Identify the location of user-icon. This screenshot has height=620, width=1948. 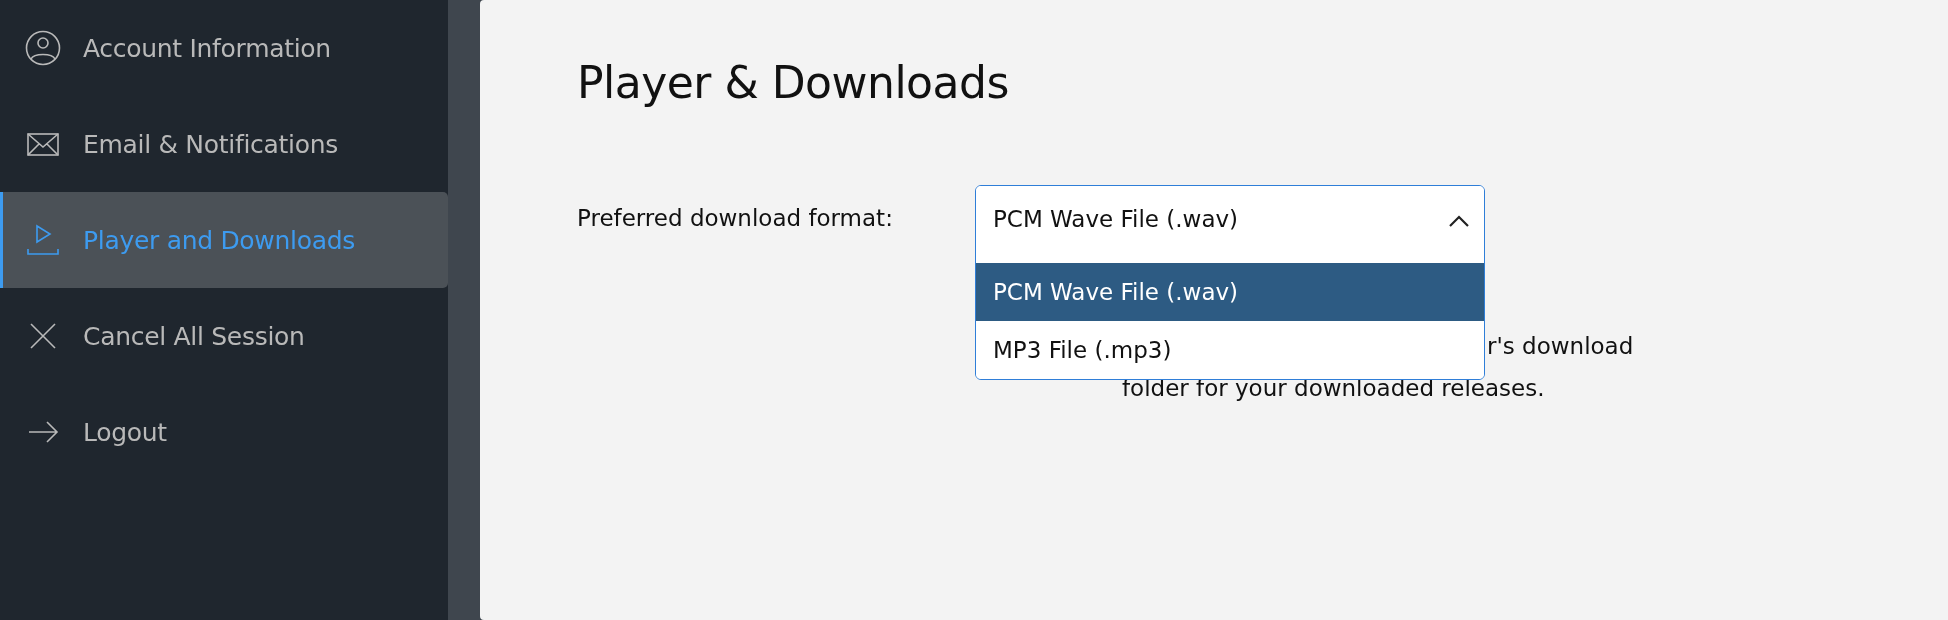
(43, 48).